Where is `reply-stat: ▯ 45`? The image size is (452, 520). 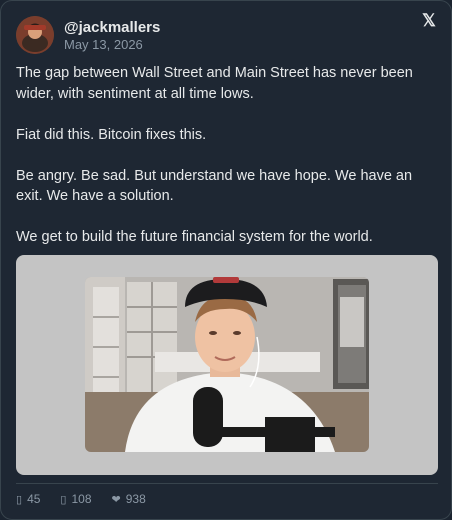 reply-stat: ▯ 45 is located at coordinates (28, 499).